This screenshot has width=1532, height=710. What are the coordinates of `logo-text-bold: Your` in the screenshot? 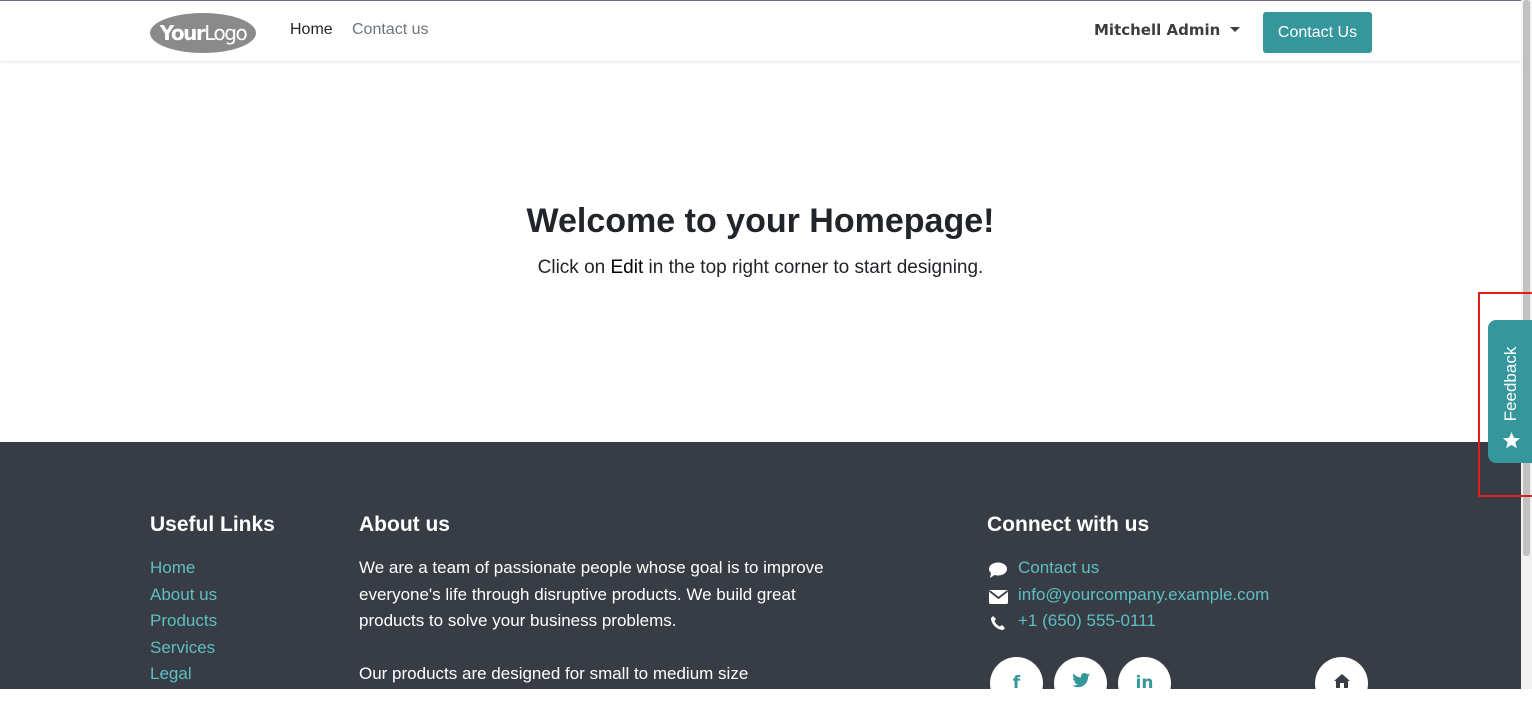 It's located at (182, 33).